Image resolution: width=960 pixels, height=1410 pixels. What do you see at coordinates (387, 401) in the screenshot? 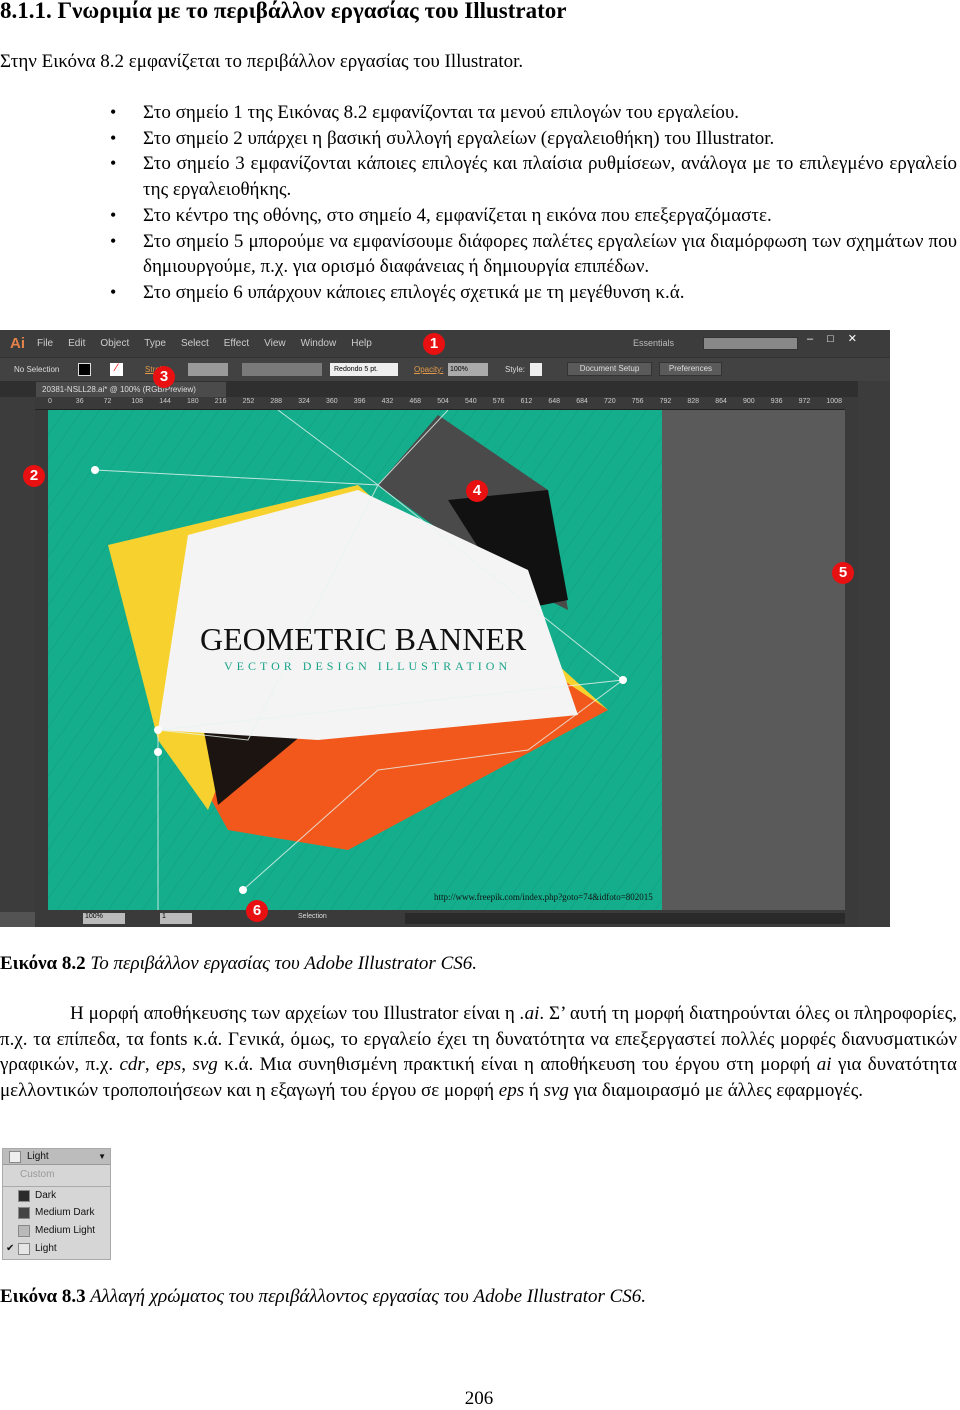
I see `ruler-tick: 432` at bounding box center [387, 401].